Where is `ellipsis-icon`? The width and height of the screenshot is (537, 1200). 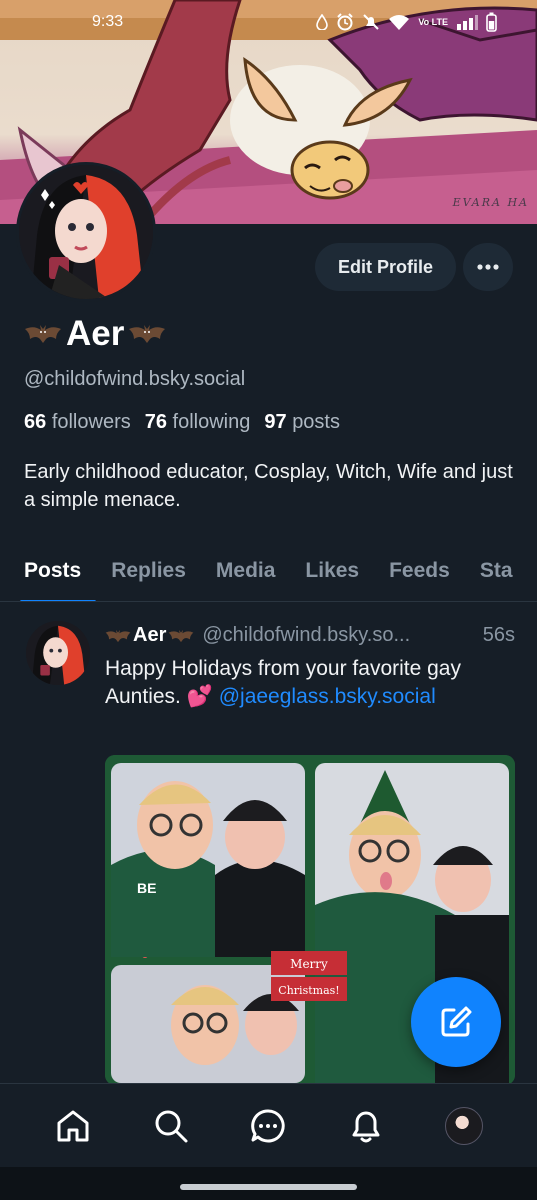
ellipsis-icon is located at coordinates (488, 267).